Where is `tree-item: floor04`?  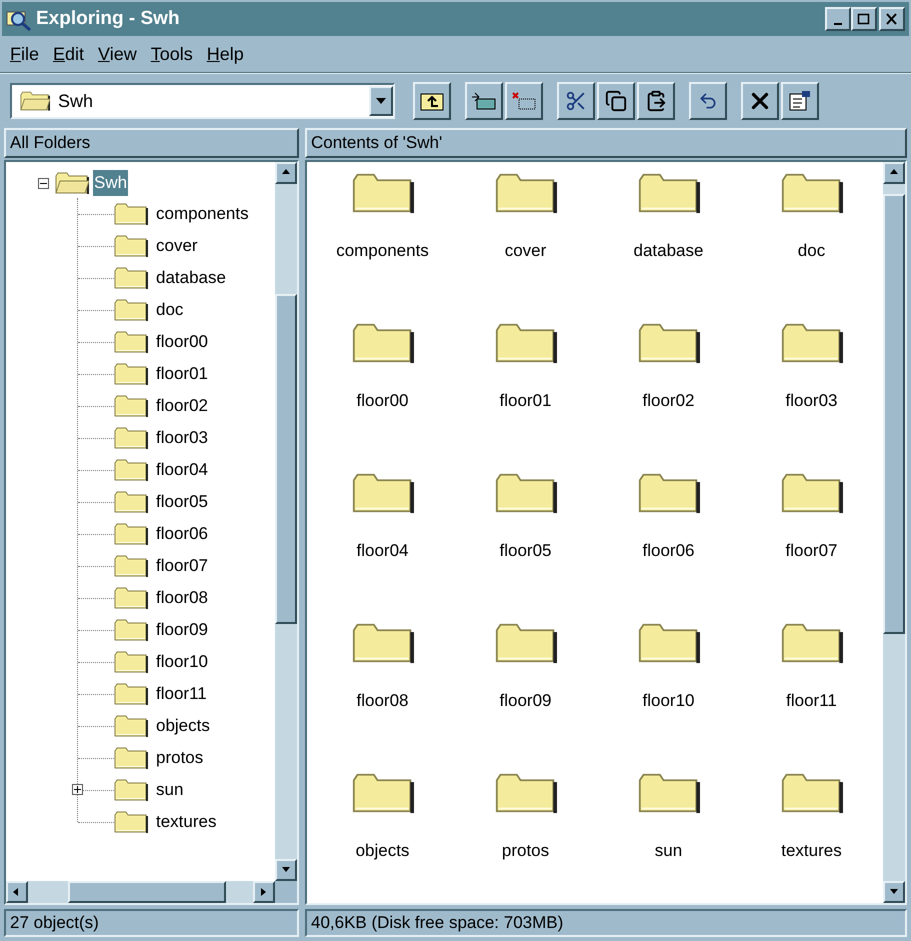
tree-item: floor04 is located at coordinates (156, 470).